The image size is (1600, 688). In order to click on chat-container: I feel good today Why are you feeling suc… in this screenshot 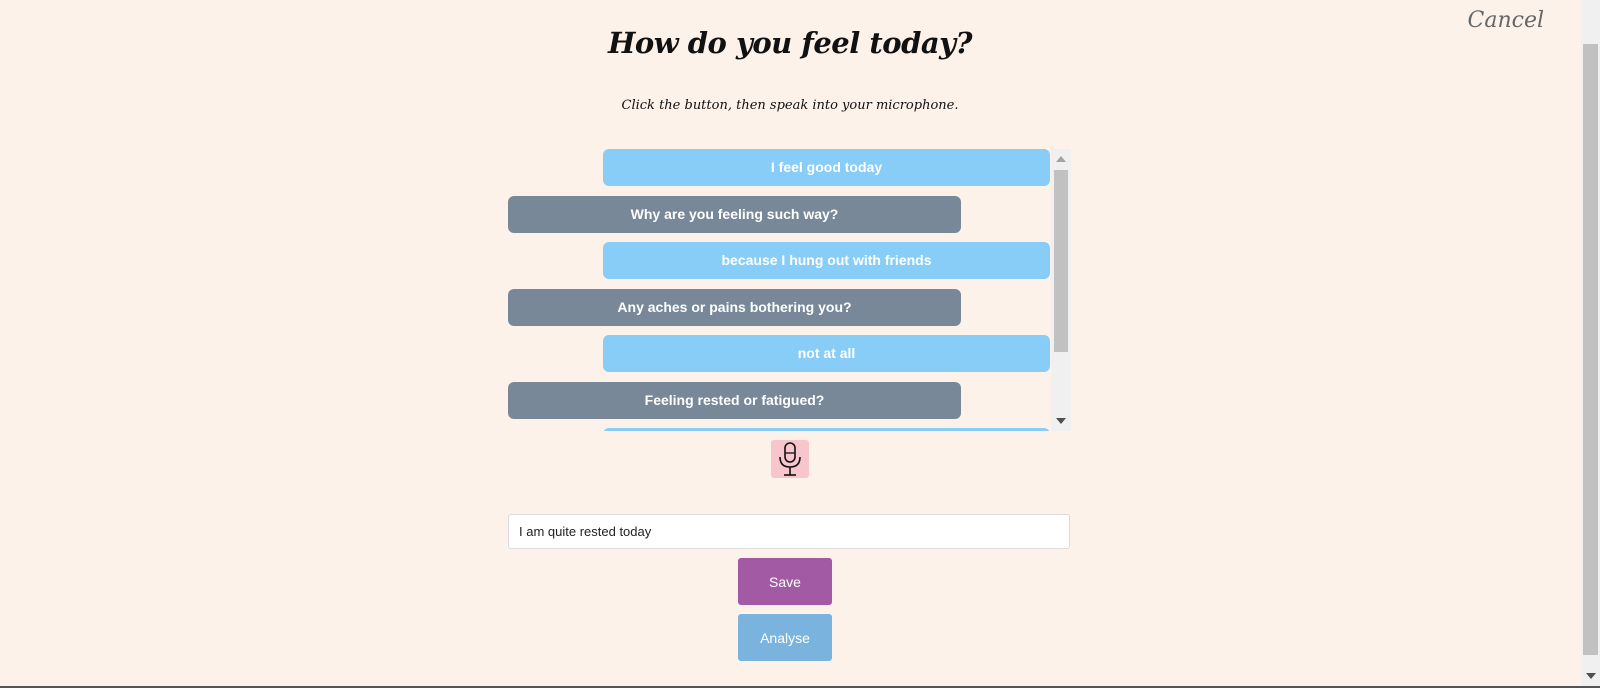, I will do `click(789, 290)`.